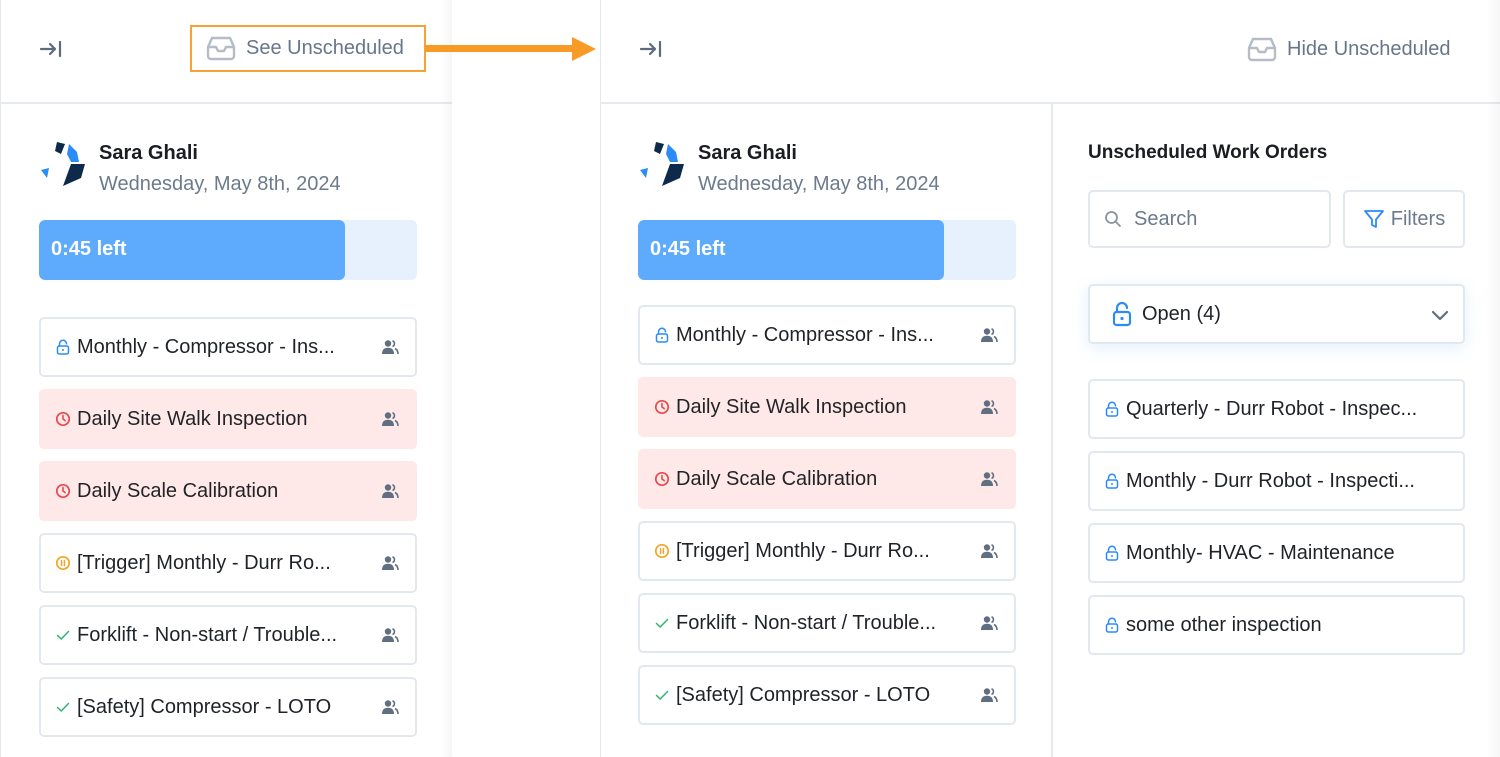  I want to click on hide-unscheduled-button: Hide Unscheduled, so click(1348, 49).